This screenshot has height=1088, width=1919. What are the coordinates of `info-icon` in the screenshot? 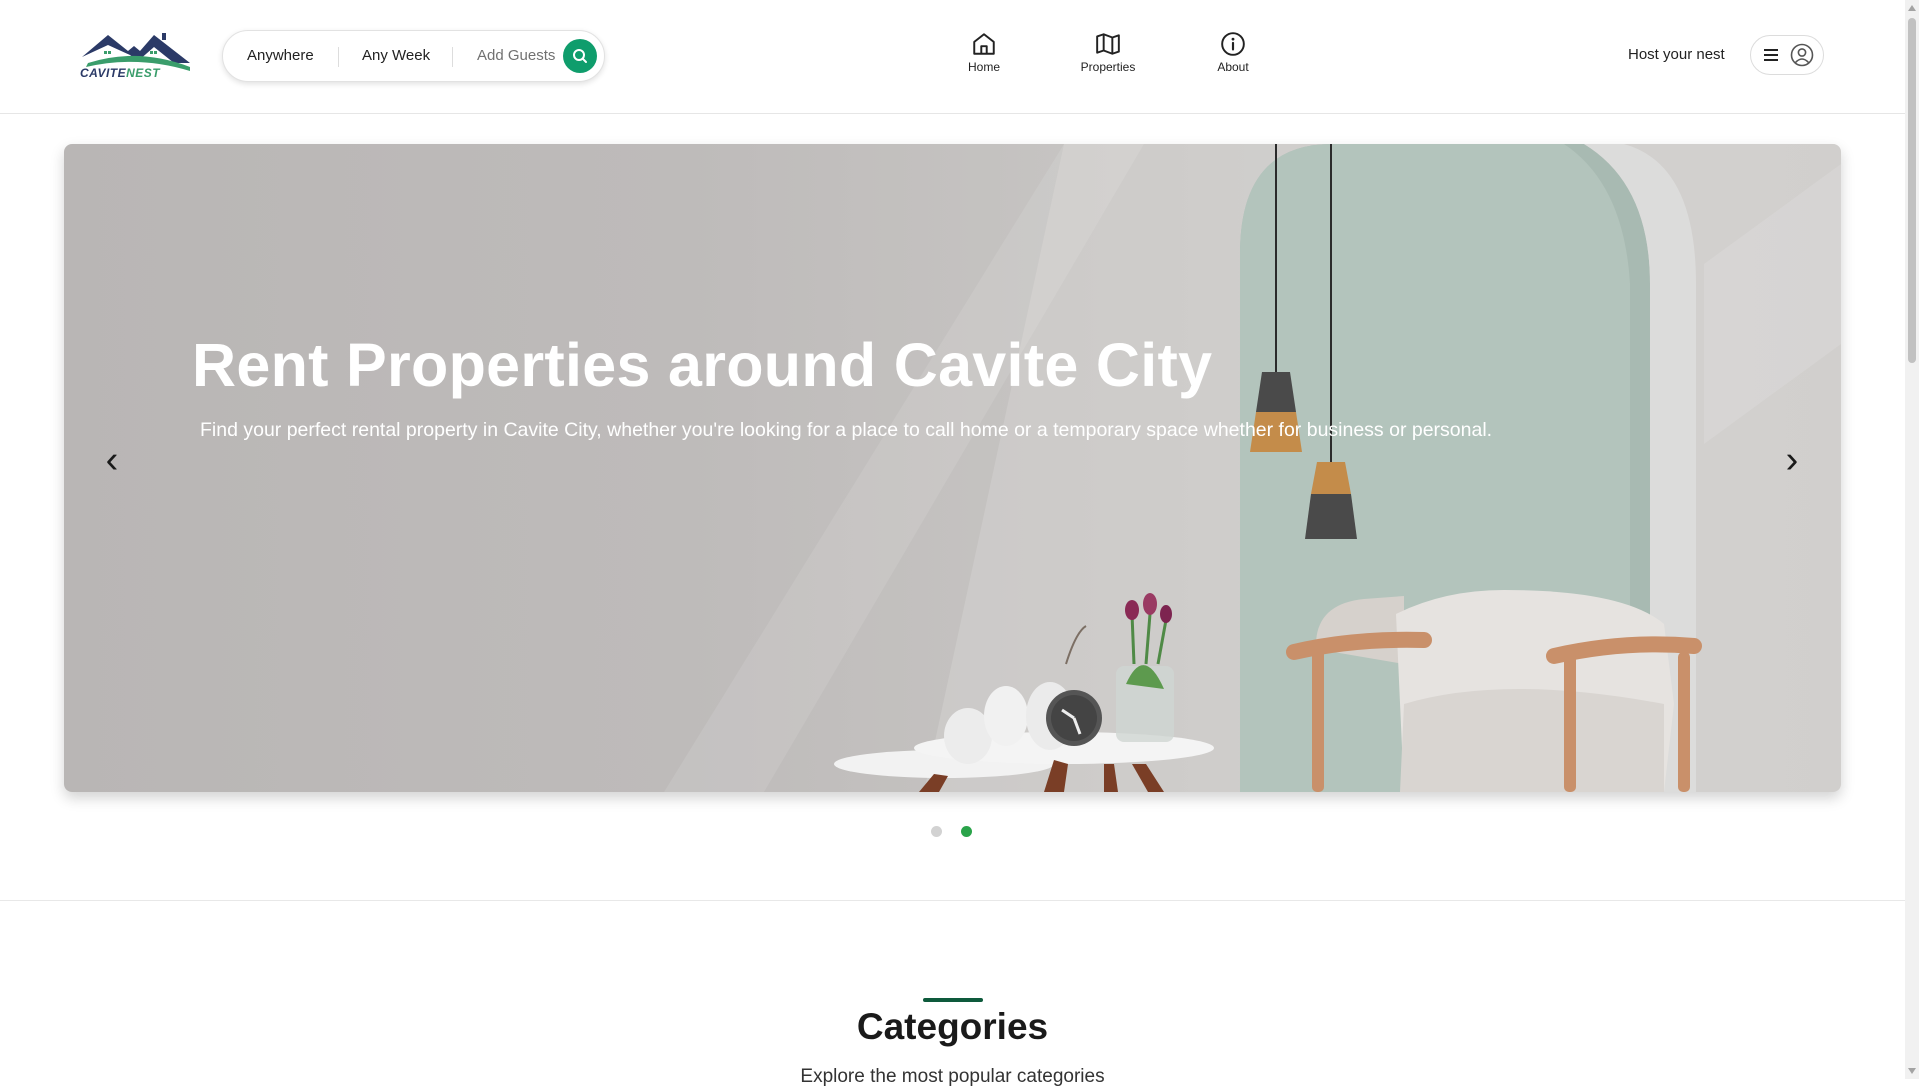 It's located at (1233, 44).